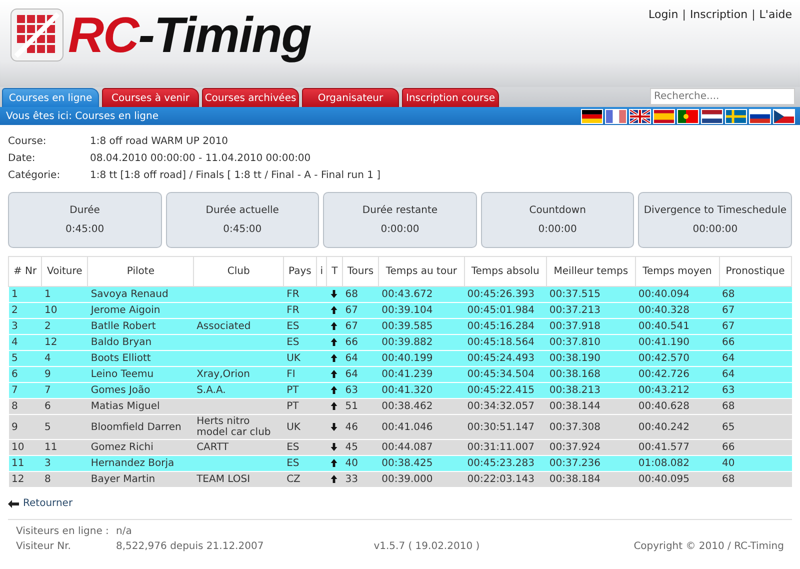 The image size is (800, 569). Describe the element at coordinates (500, 463) in the screenshot. I see `table-cell: 00:45:23.283` at that location.